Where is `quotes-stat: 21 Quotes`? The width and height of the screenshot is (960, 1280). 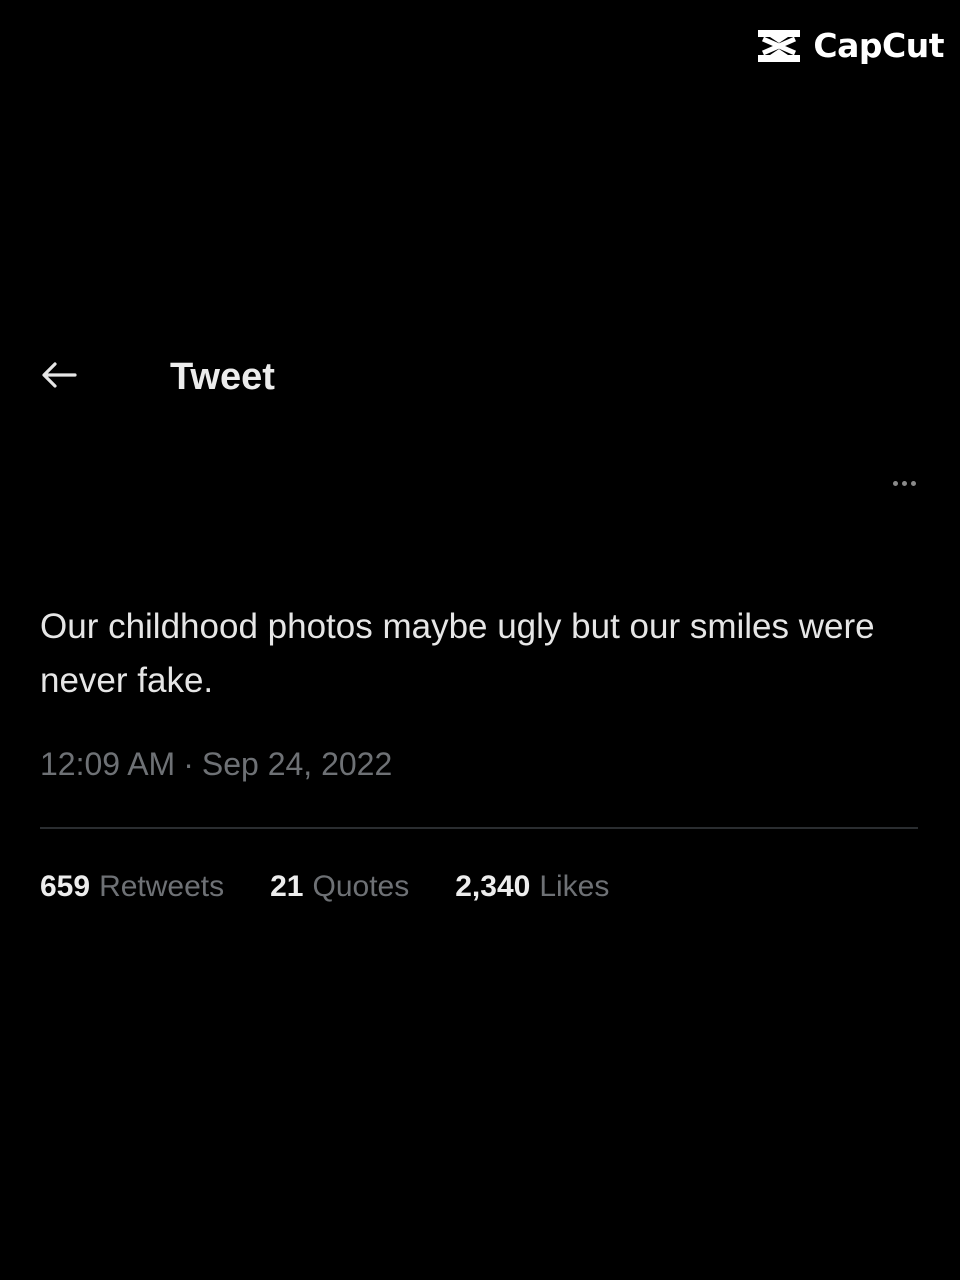
quotes-stat: 21 Quotes is located at coordinates (339, 887).